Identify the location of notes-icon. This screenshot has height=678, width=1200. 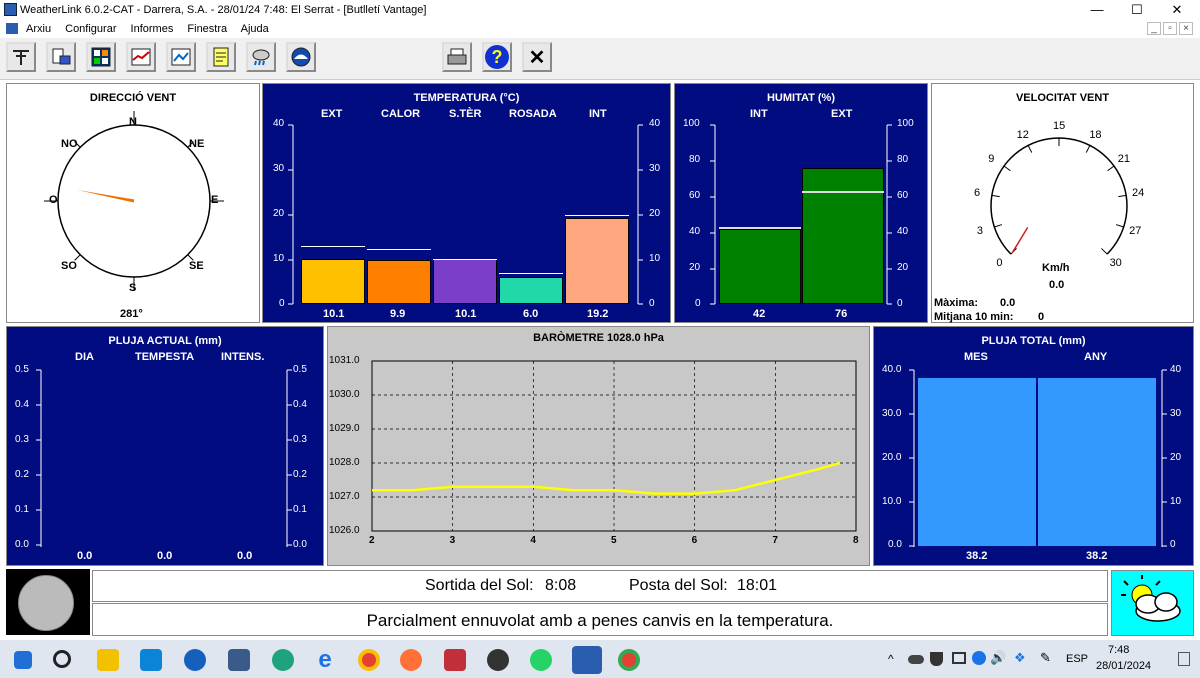
(221, 57).